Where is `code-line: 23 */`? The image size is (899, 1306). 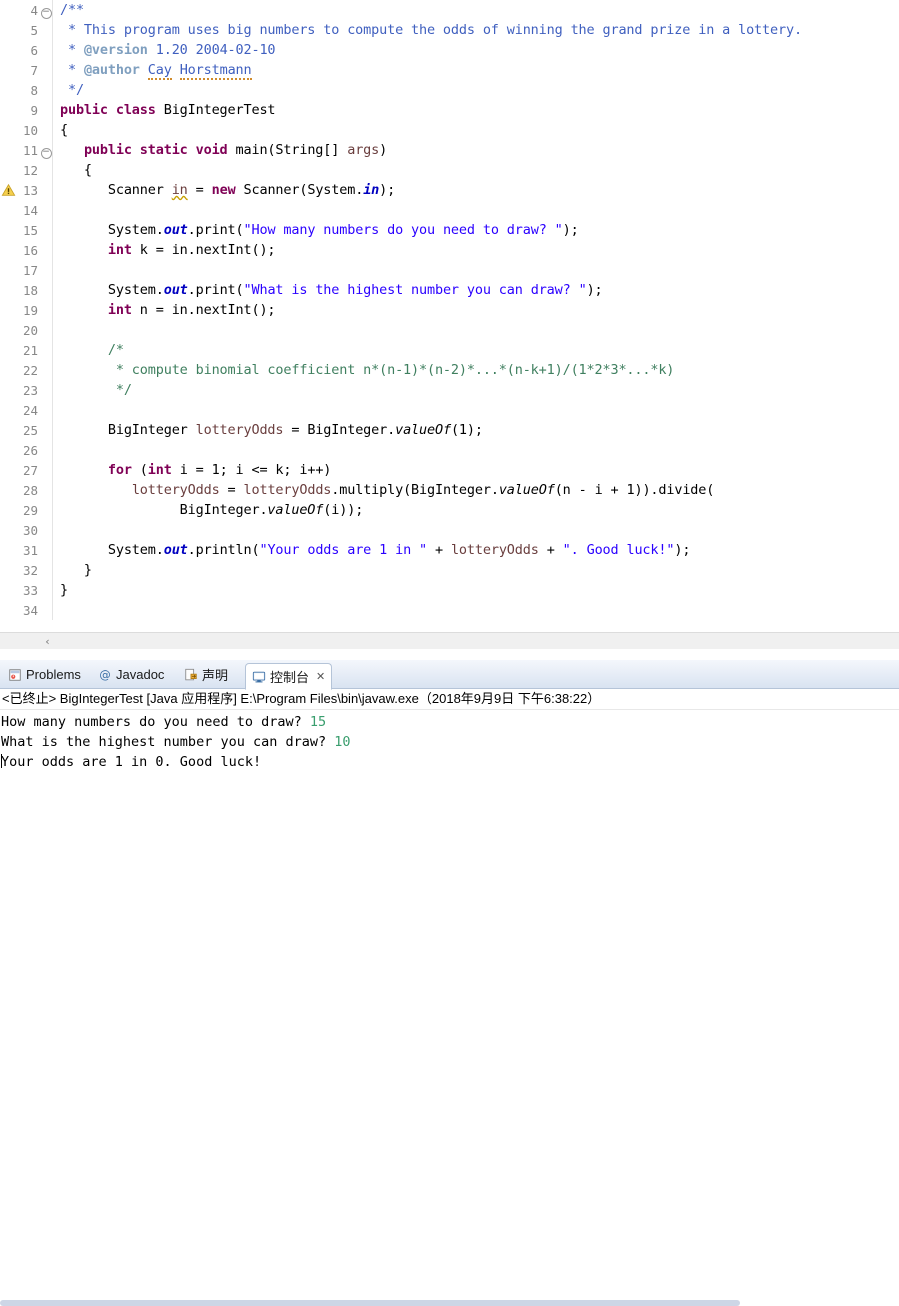 code-line: 23 */ is located at coordinates (449, 390).